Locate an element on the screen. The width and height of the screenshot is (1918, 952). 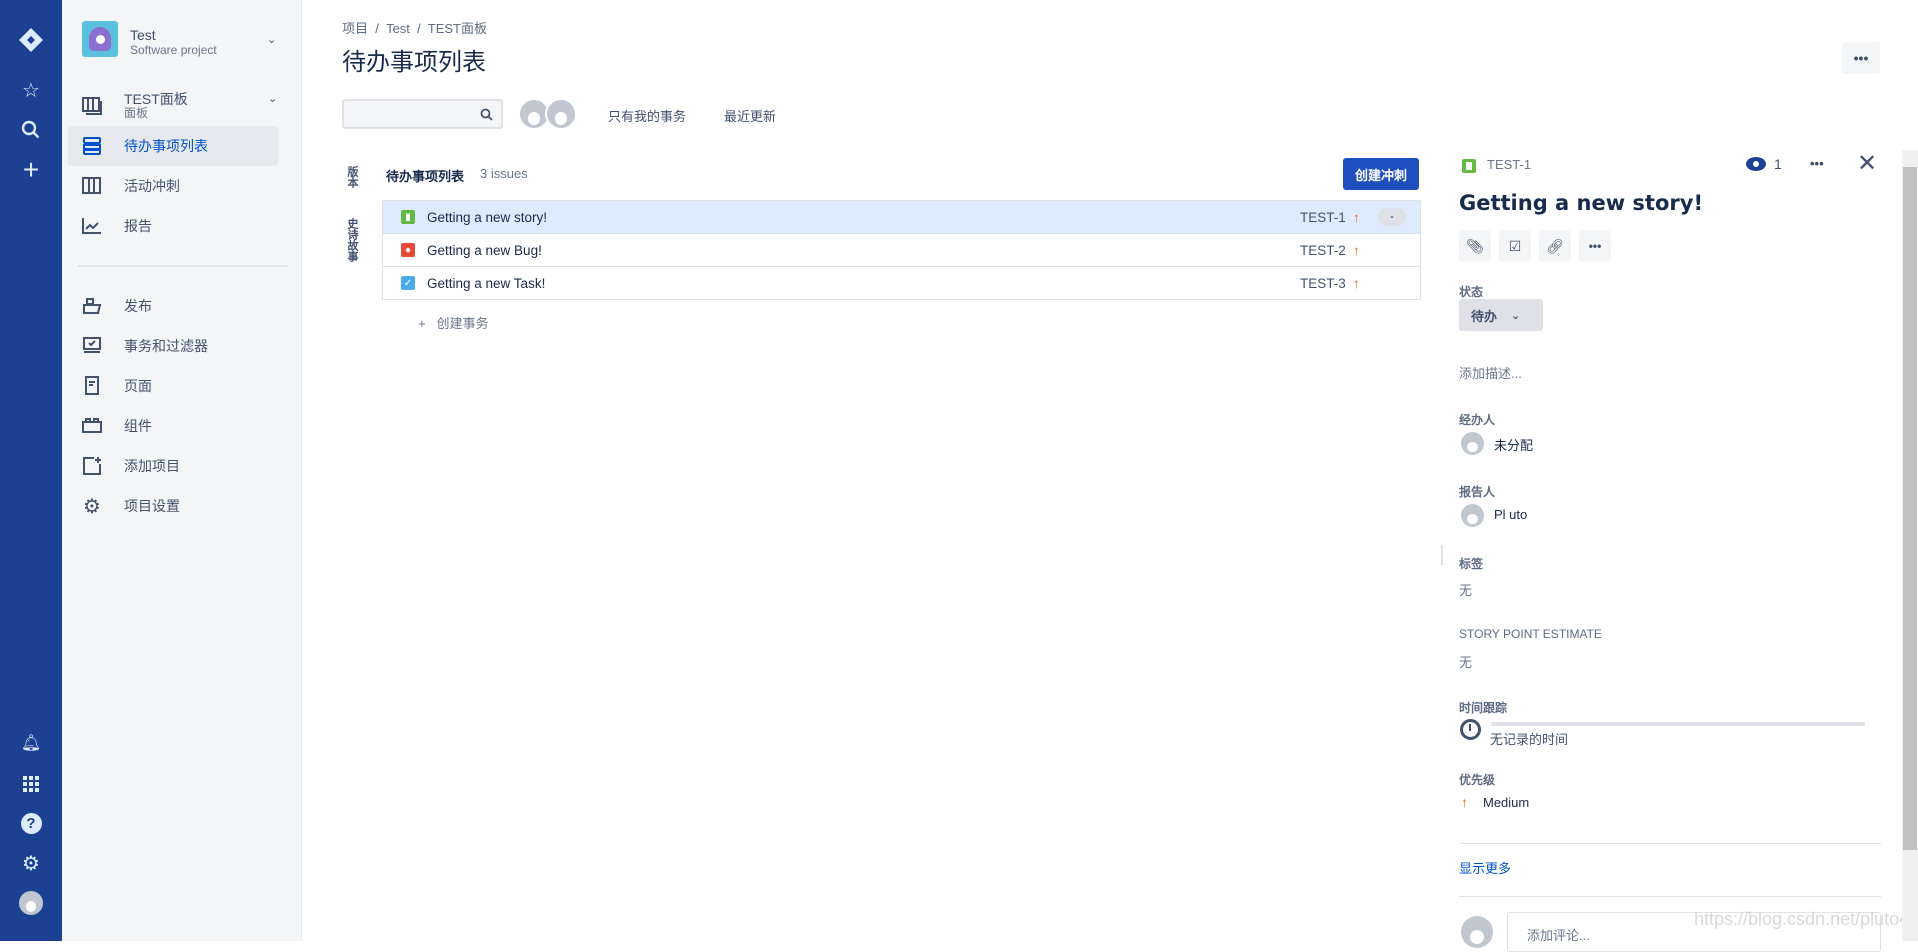
star-icon: ☆ is located at coordinates (31, 90).